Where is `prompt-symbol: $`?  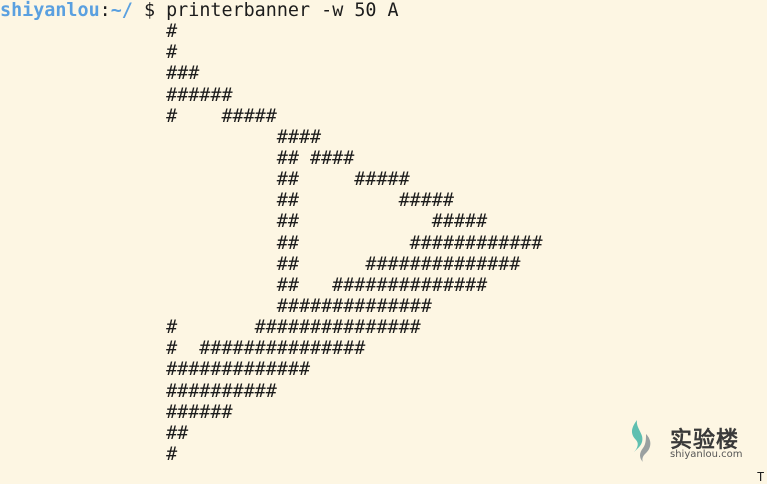 prompt-symbol: $ is located at coordinates (149, 10).